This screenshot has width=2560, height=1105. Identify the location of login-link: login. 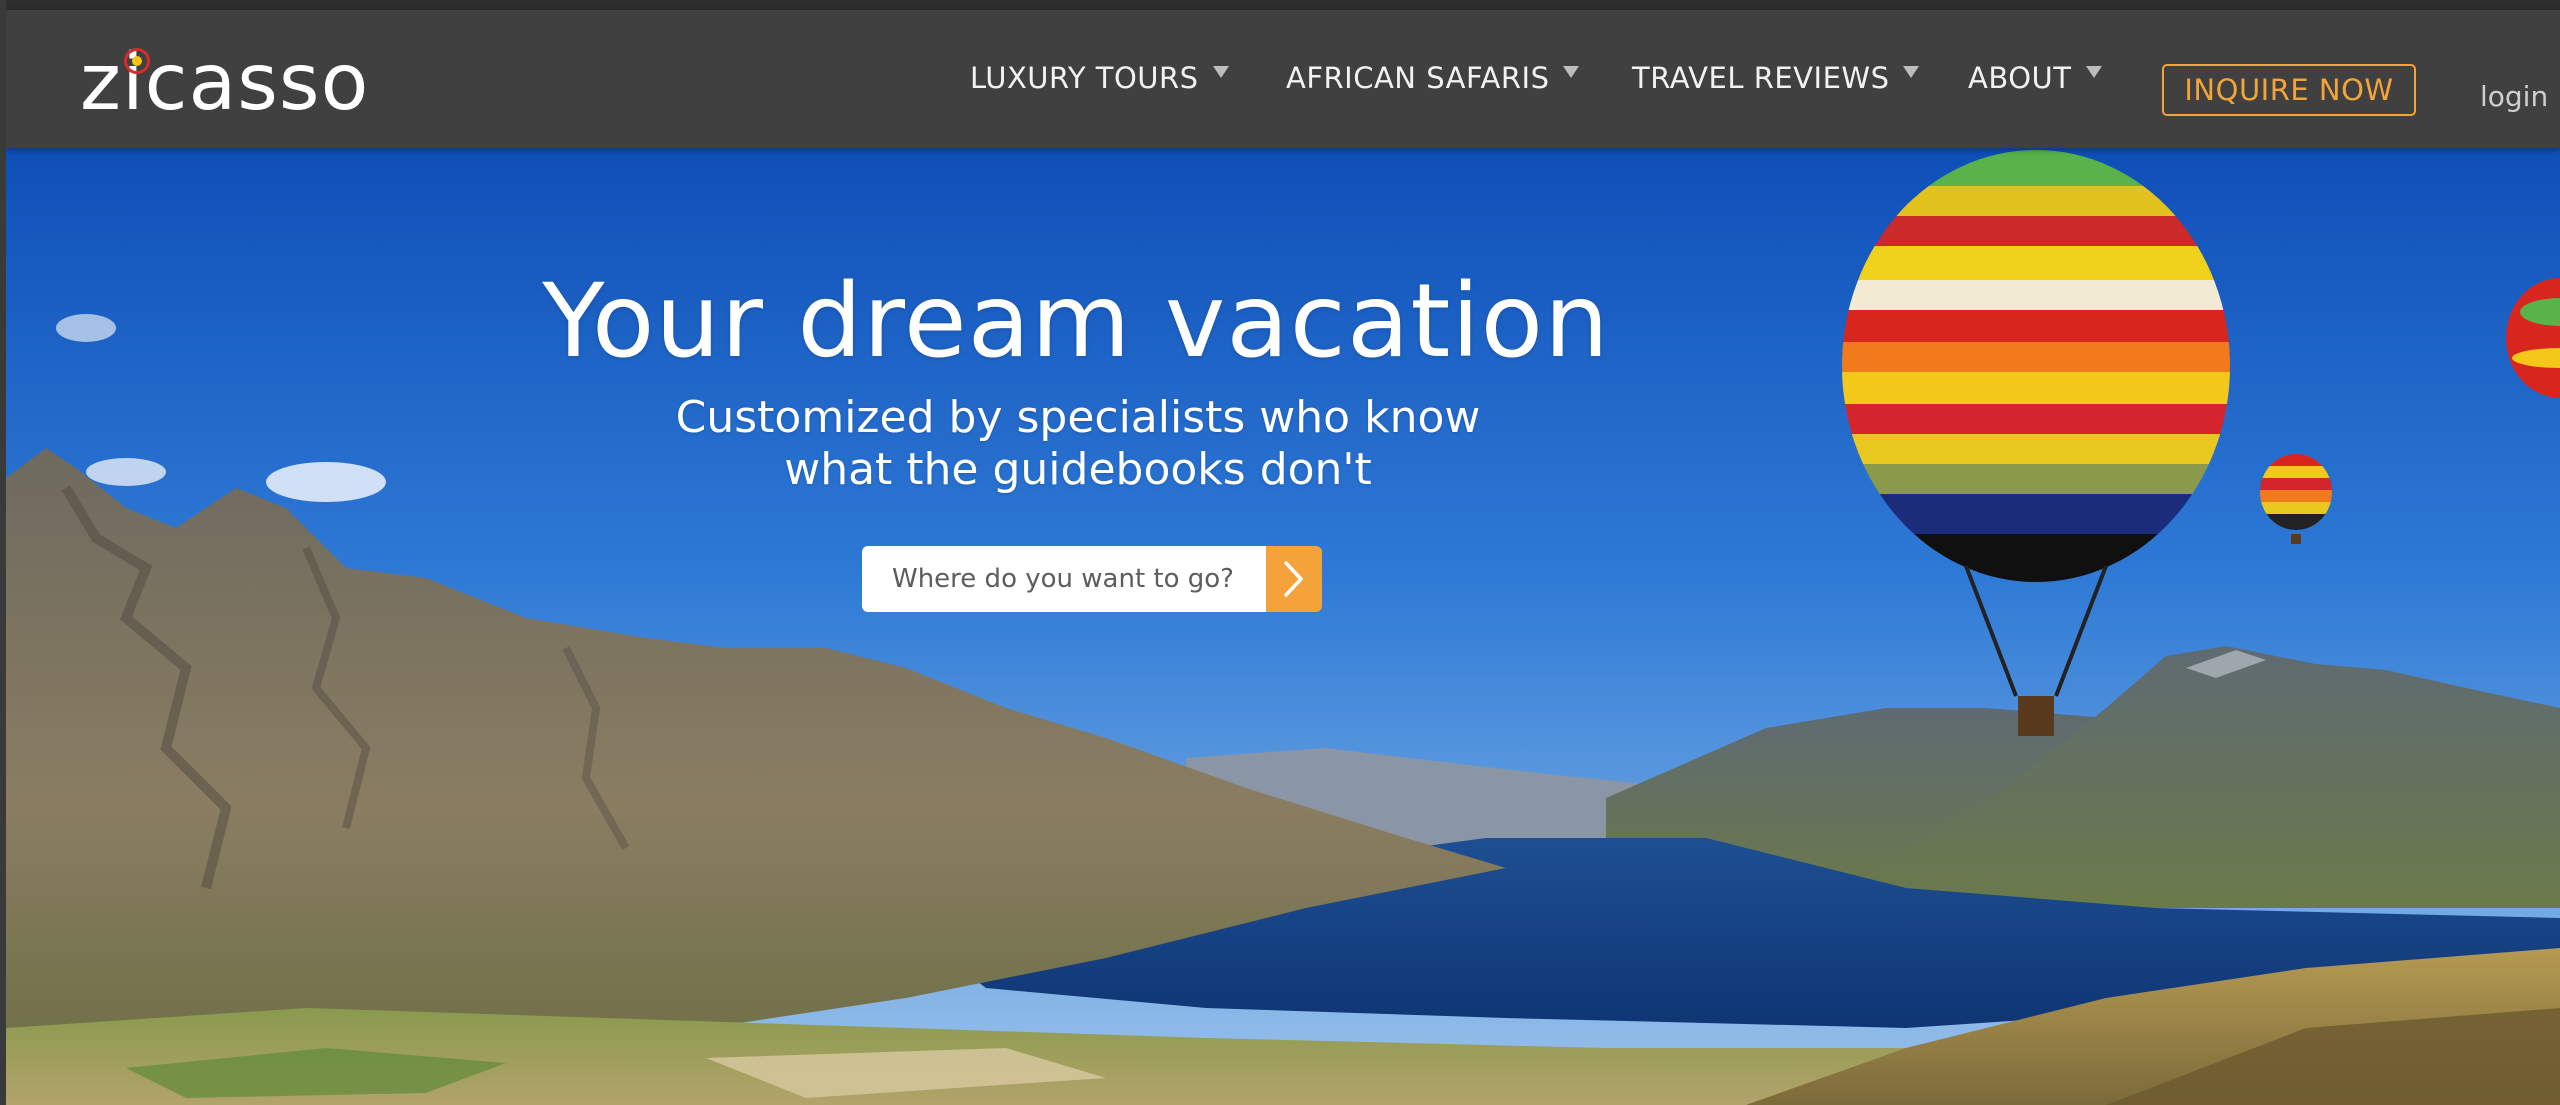
(2514, 96).